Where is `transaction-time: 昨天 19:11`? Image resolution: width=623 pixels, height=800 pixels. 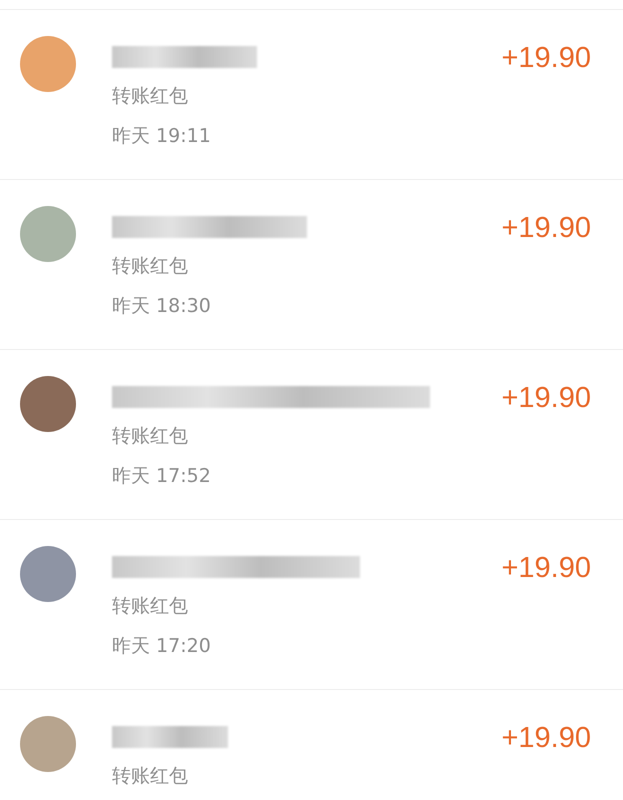 transaction-time: 昨天 19:11 is located at coordinates (162, 136).